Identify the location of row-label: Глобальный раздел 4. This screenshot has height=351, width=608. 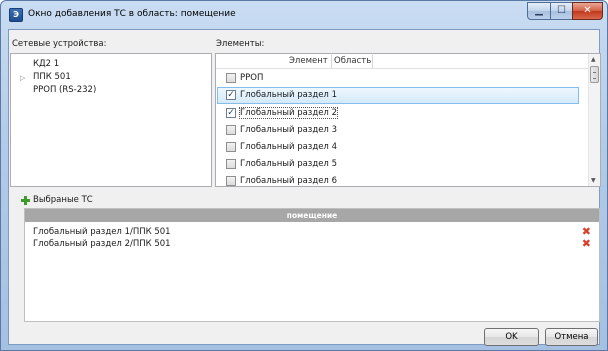
(288, 147).